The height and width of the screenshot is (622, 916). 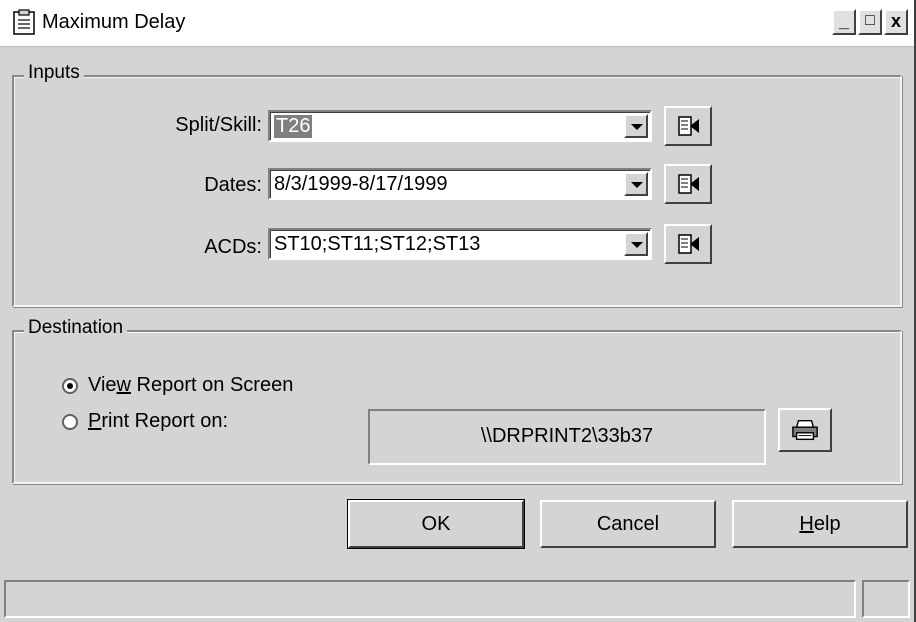 I want to click on status-pane-secondary, so click(x=886, y=599).